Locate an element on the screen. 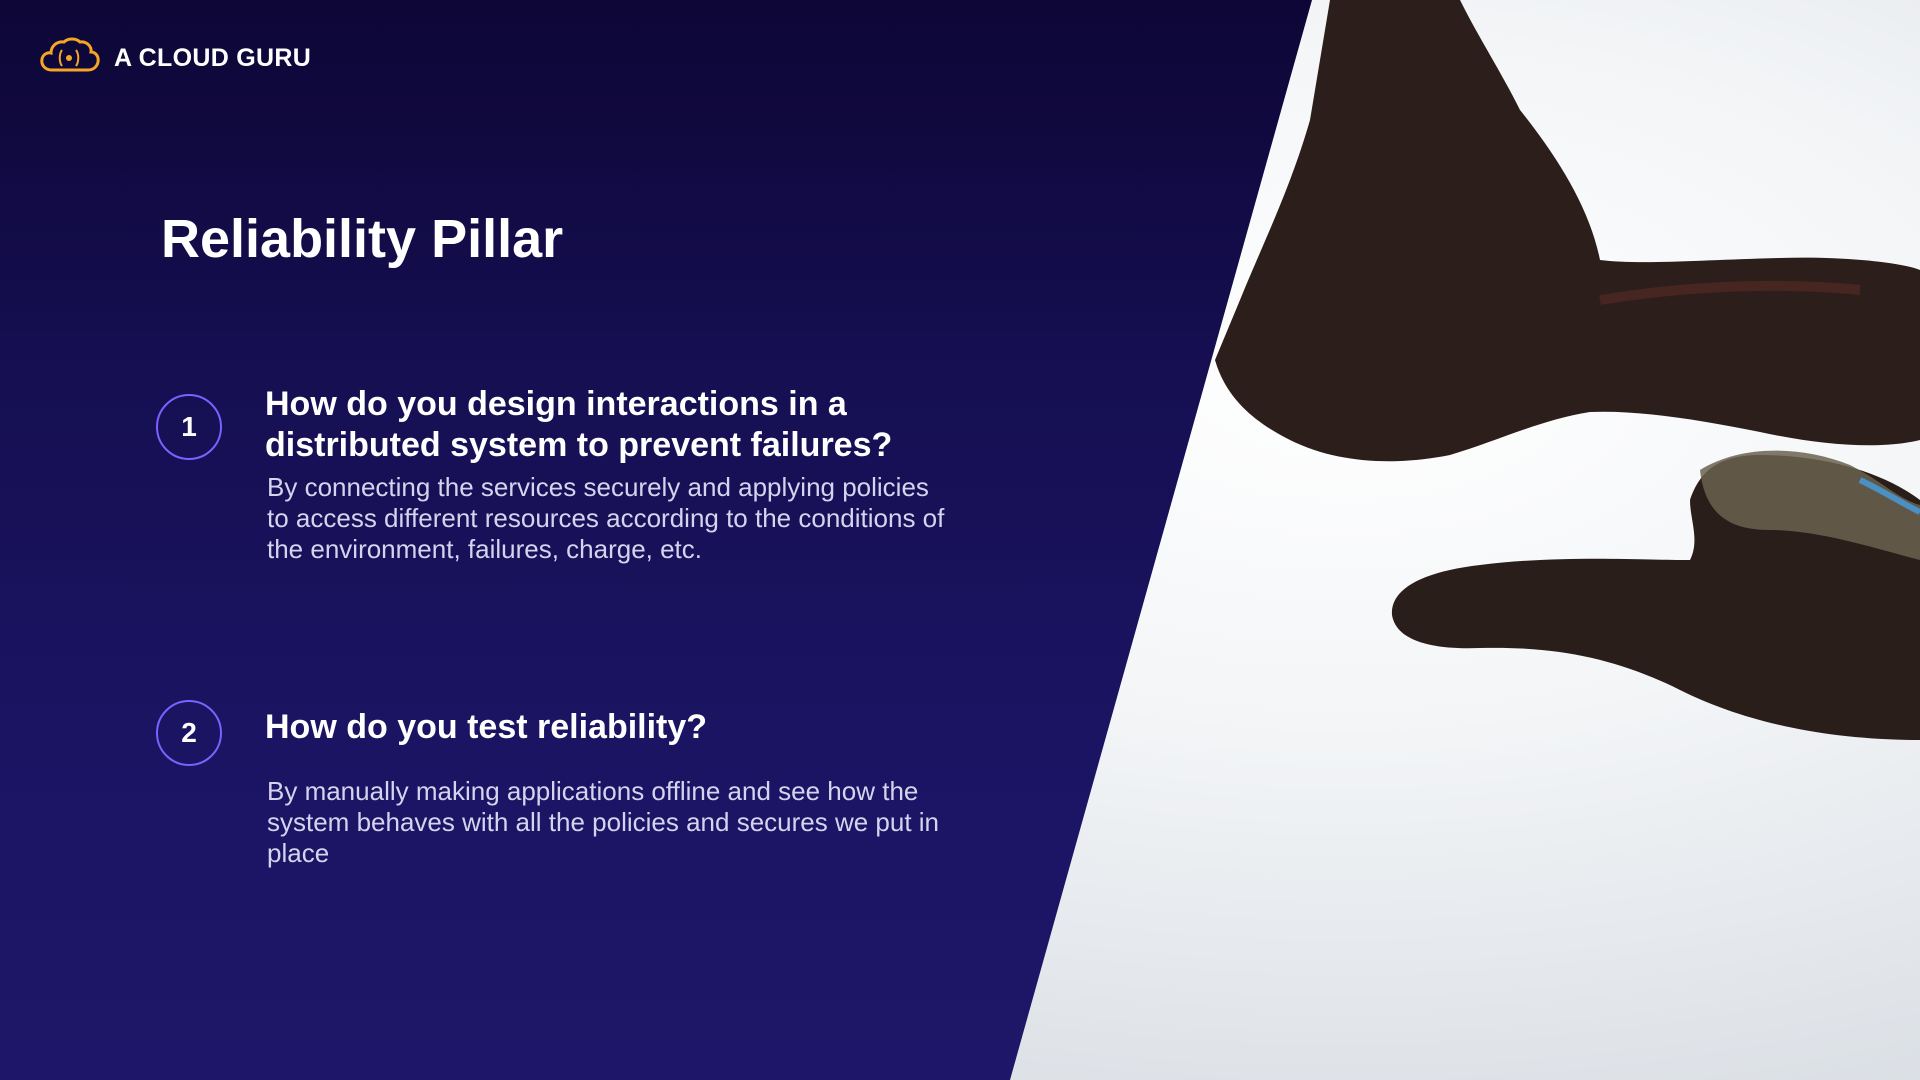  cloud-logo-icon is located at coordinates (70, 58).